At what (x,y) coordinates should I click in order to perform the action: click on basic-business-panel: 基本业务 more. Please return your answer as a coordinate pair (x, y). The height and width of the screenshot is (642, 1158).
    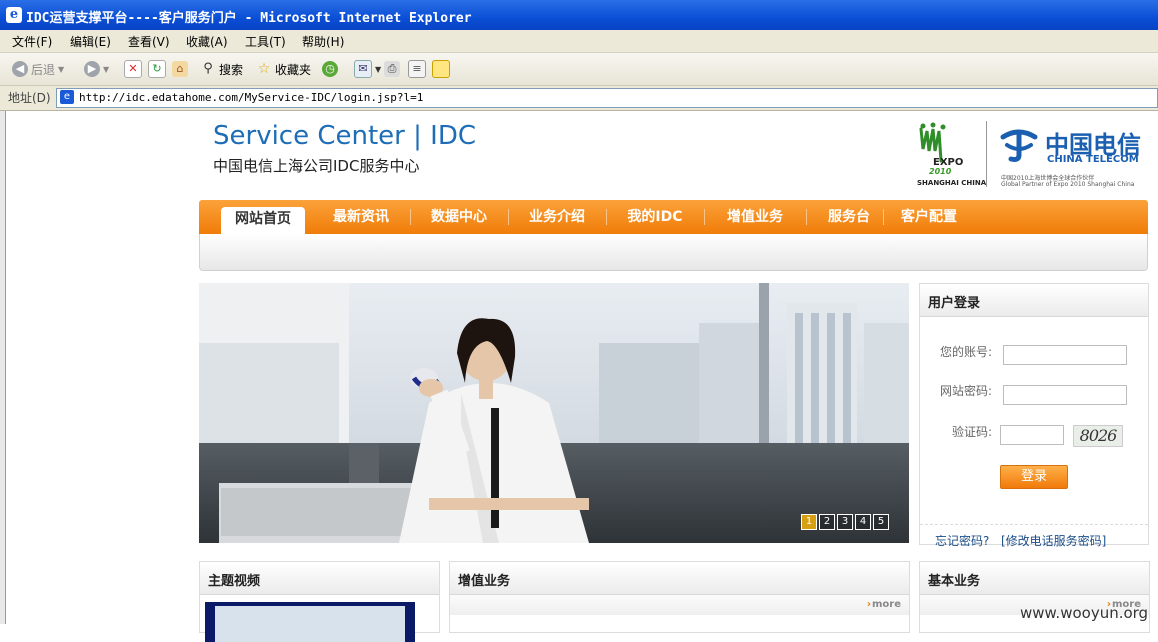
    Looking at the image, I should click on (1034, 597).